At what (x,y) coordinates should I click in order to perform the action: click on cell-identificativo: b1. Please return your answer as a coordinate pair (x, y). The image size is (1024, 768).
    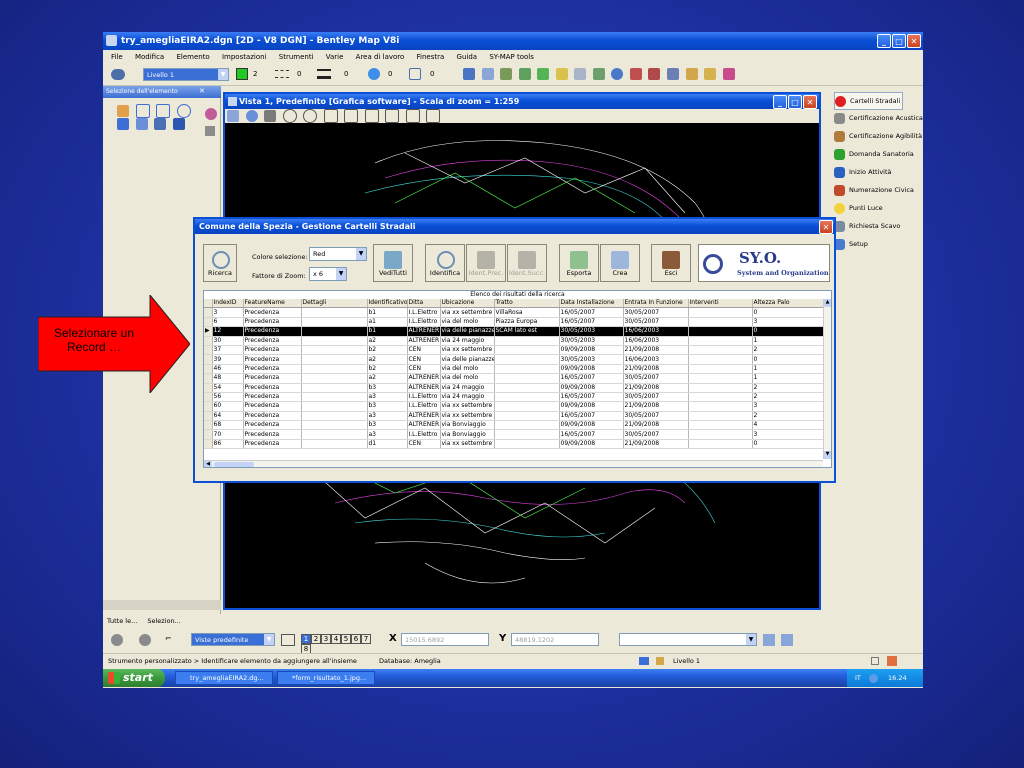
    Looking at the image, I should click on (387, 331).